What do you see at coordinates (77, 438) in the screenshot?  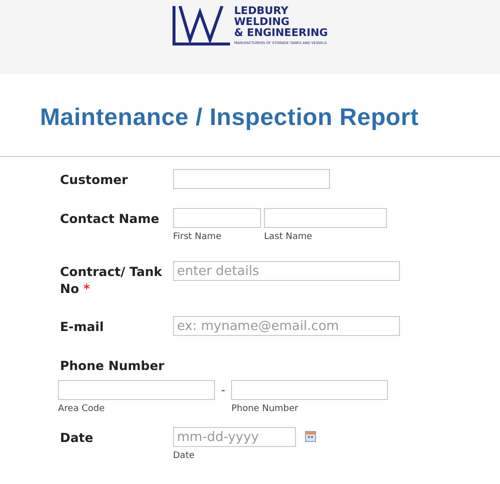 I see `field-label: Date` at bounding box center [77, 438].